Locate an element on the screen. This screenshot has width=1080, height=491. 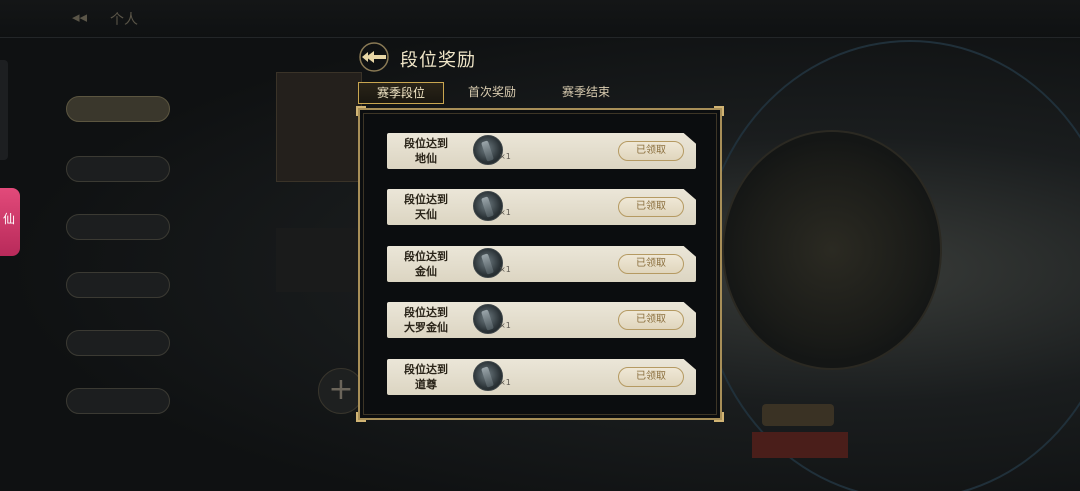
back-arrow-icon is located at coordinates (377, 57).